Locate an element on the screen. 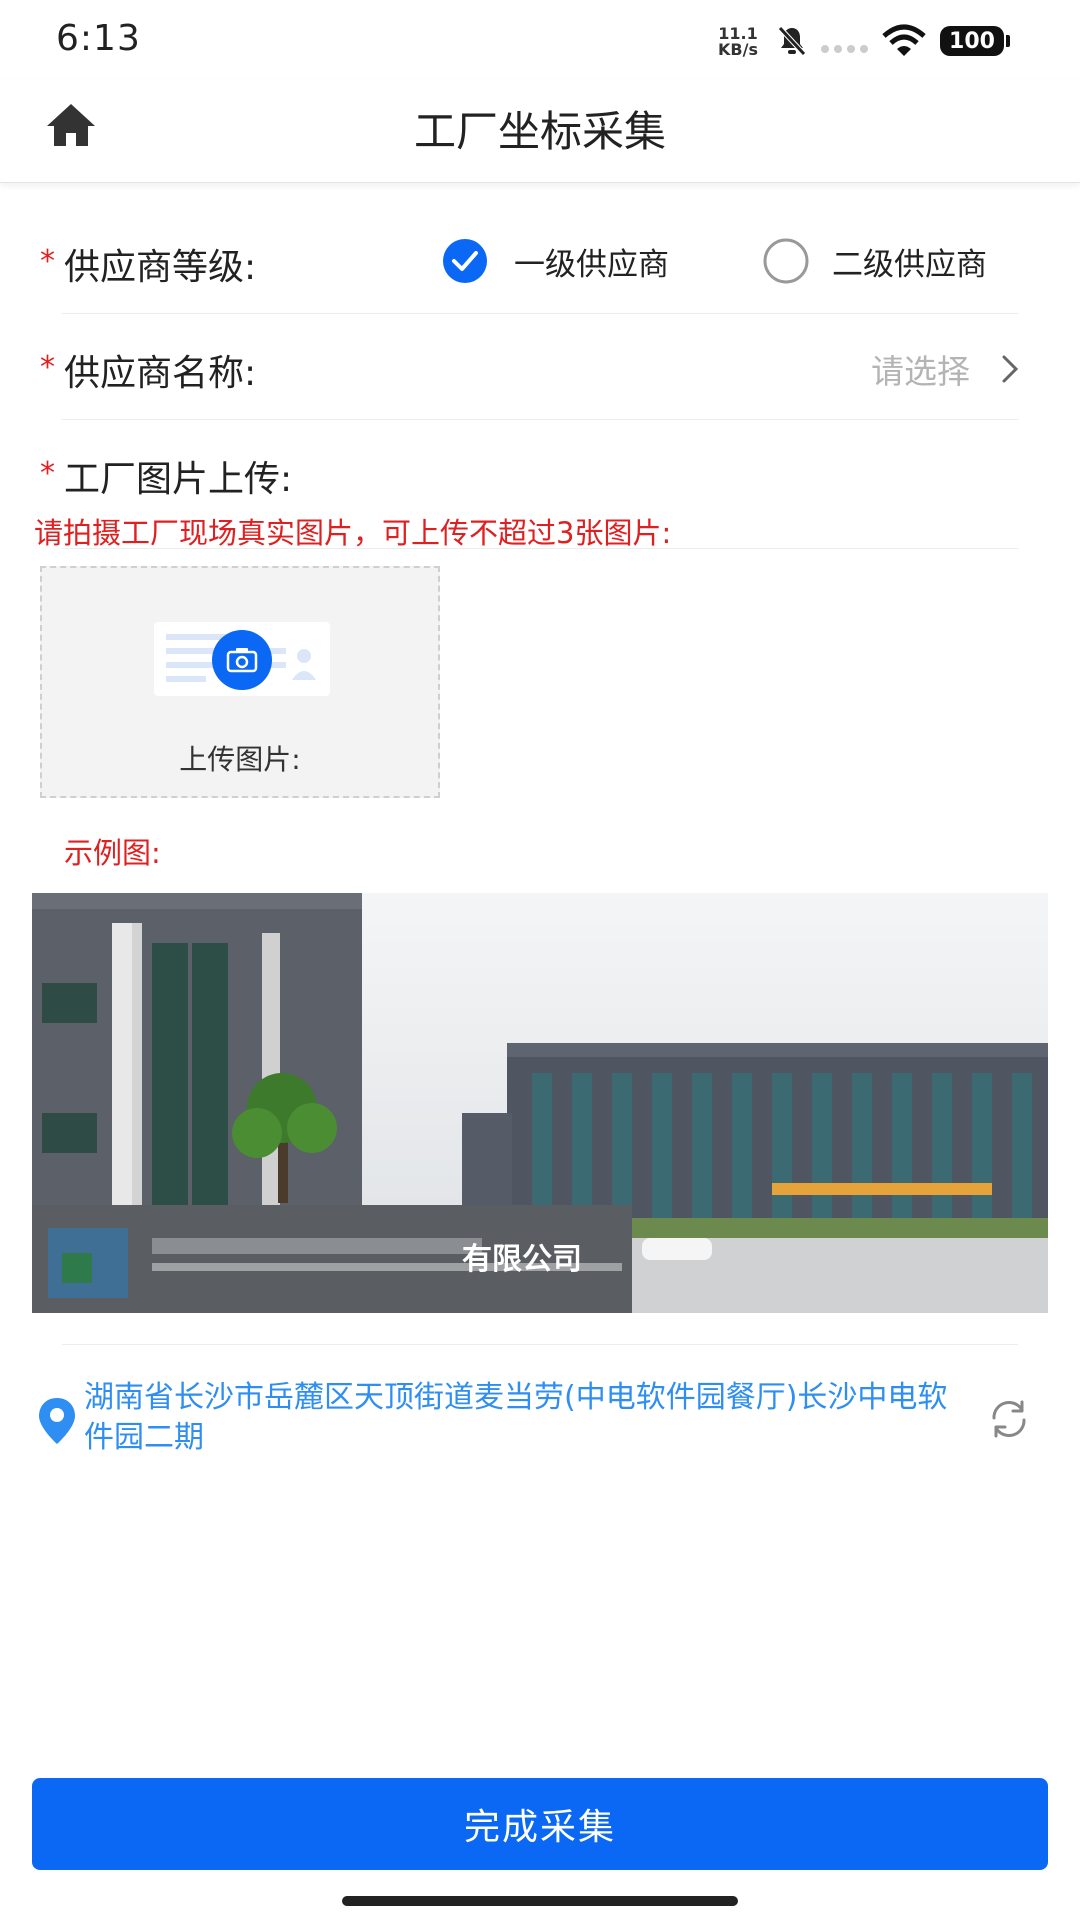 Image resolution: width=1080 pixels, height=1920 pixels. page-title: 工厂坐标采集 is located at coordinates (539, 131).